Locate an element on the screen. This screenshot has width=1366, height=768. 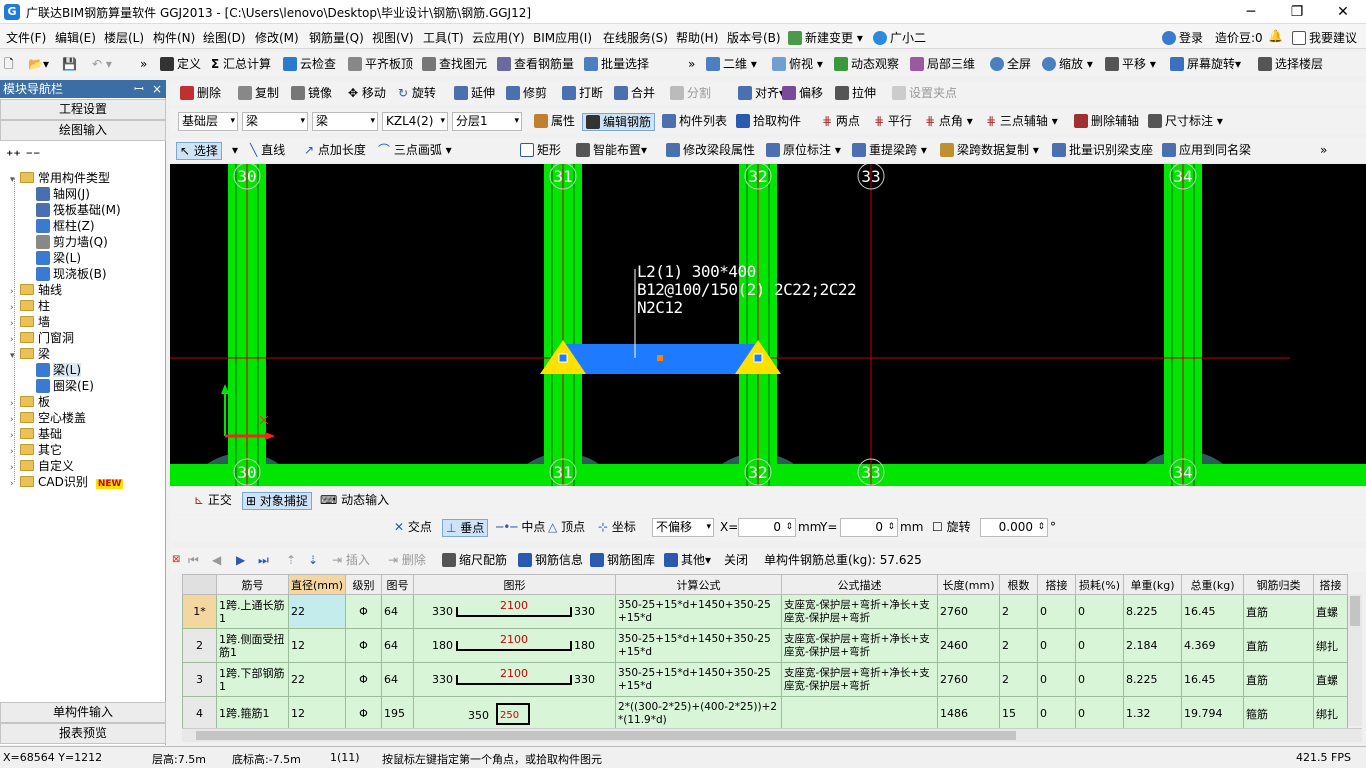
cell-cat: 箍筋 is located at coordinates (1279, 713).